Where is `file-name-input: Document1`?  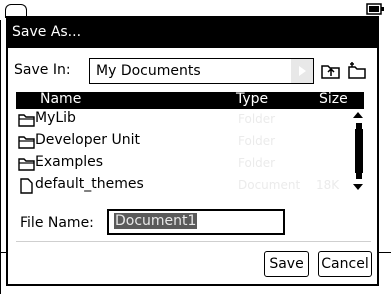 file-name-input: Document1 is located at coordinates (196, 222).